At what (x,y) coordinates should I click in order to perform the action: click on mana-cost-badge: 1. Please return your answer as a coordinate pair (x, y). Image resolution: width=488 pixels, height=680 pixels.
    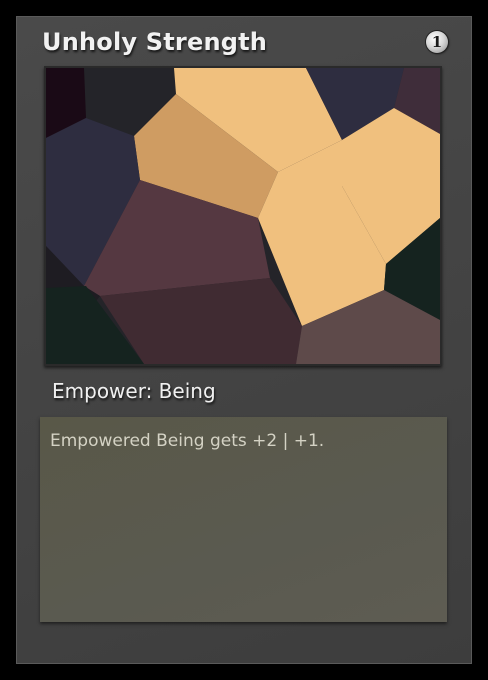
    Looking at the image, I should click on (437, 42).